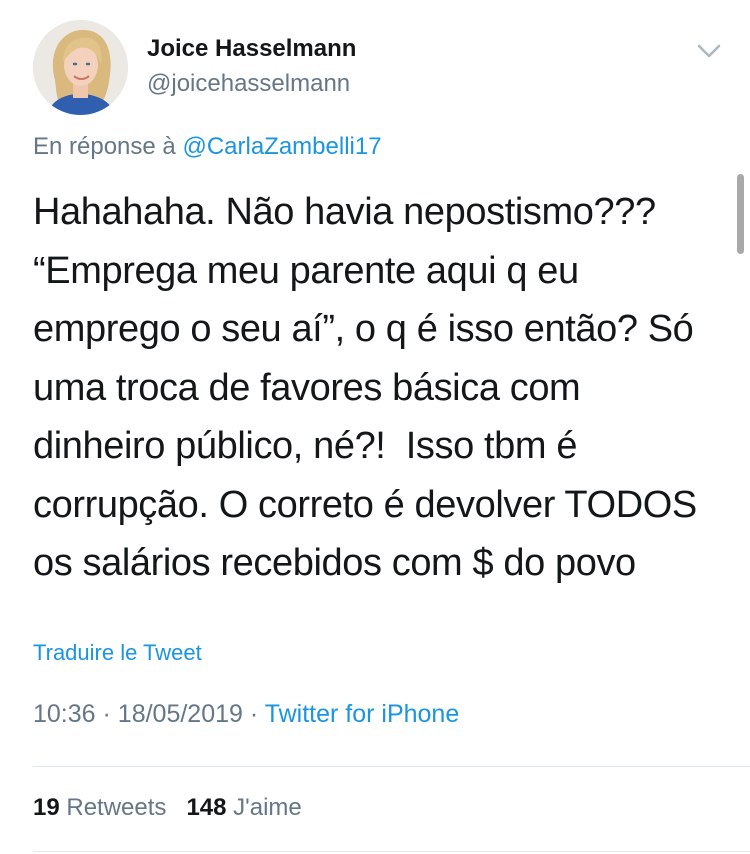  I want to click on reply-context: En réponse à @CarlaZambelli17, so click(207, 147).